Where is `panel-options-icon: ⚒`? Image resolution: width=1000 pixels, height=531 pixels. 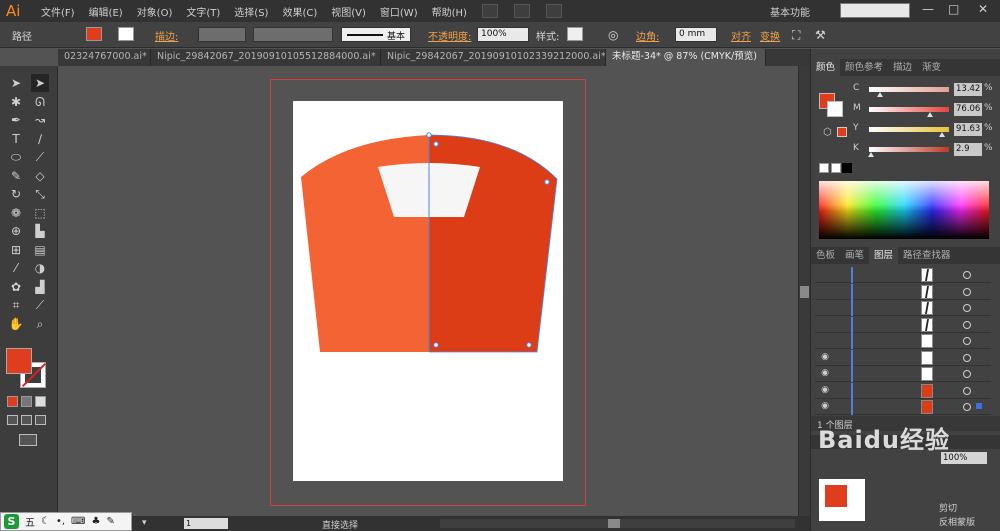 panel-options-icon: ⚒ is located at coordinates (820, 35).